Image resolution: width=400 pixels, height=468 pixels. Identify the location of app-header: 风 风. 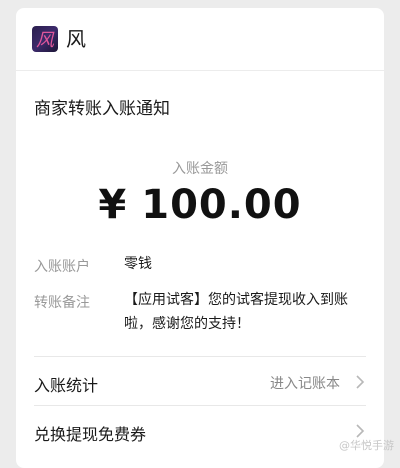
(200, 39).